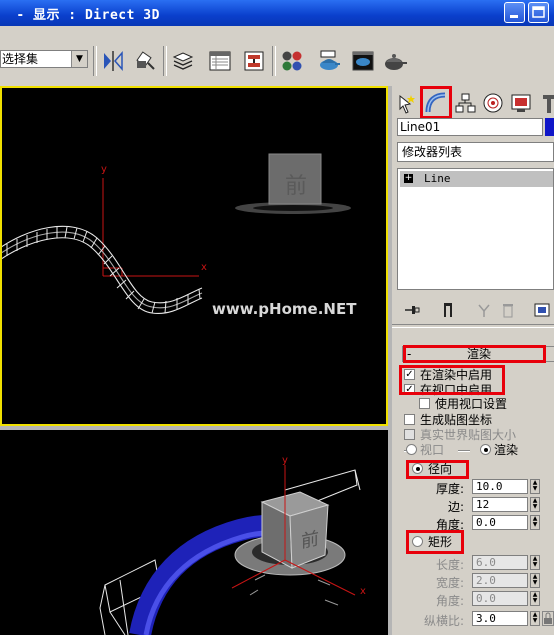 The height and width of the screenshot is (635, 554). Describe the element at coordinates (476, 179) in the screenshot. I see `stack-item-line: + Line` at that location.